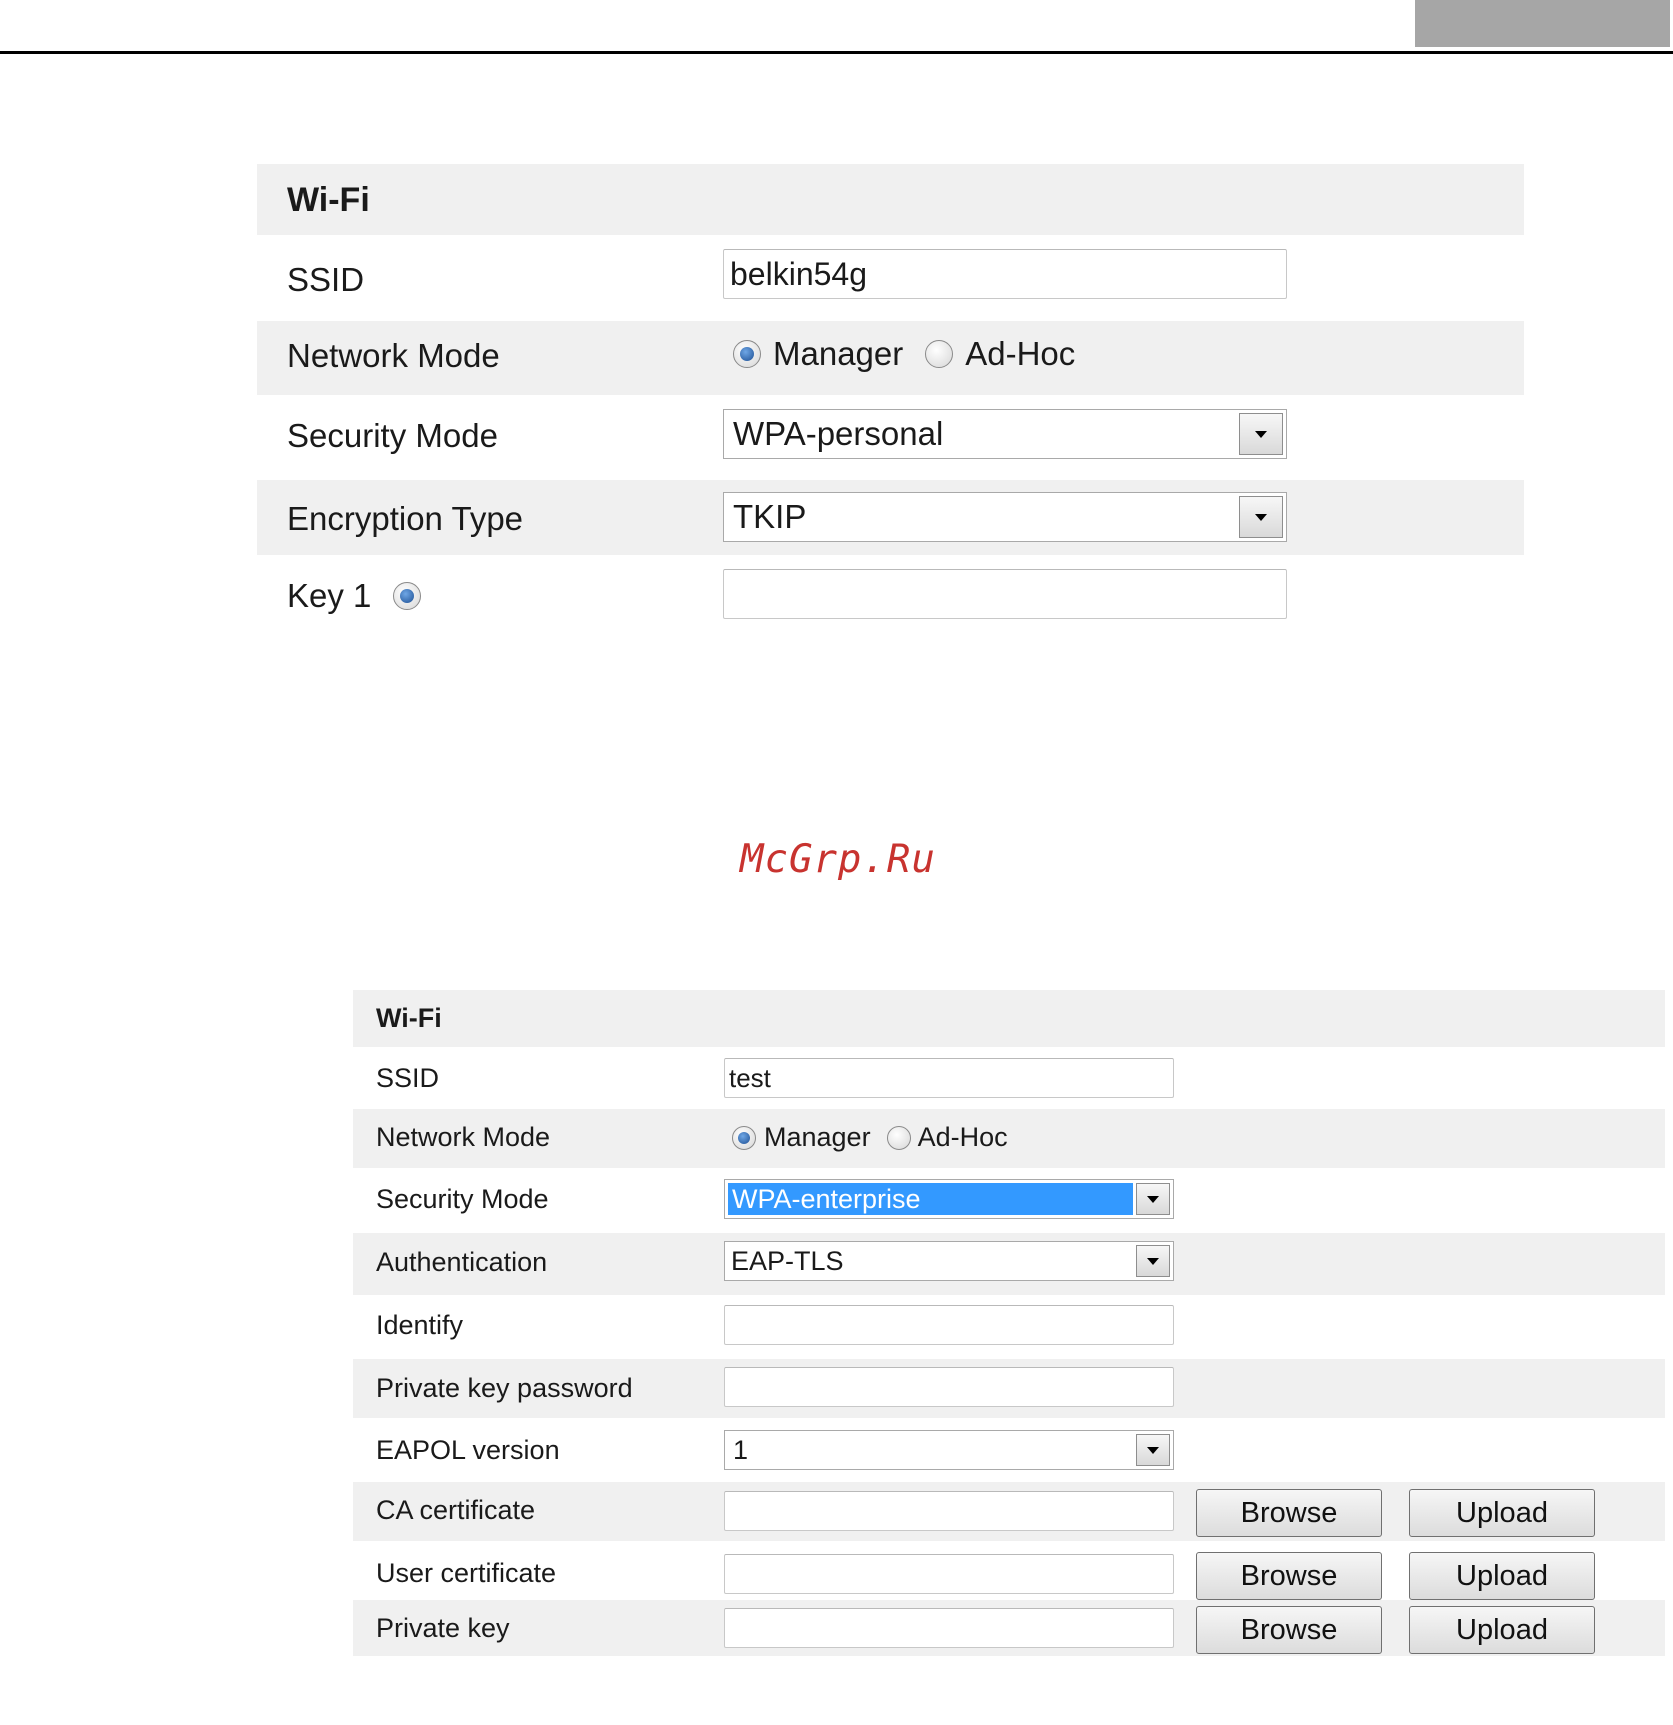 This screenshot has height=1725, width=1673. I want to click on ca-certificate-row: CA certificate Browse Upload, so click(1009, 1511).